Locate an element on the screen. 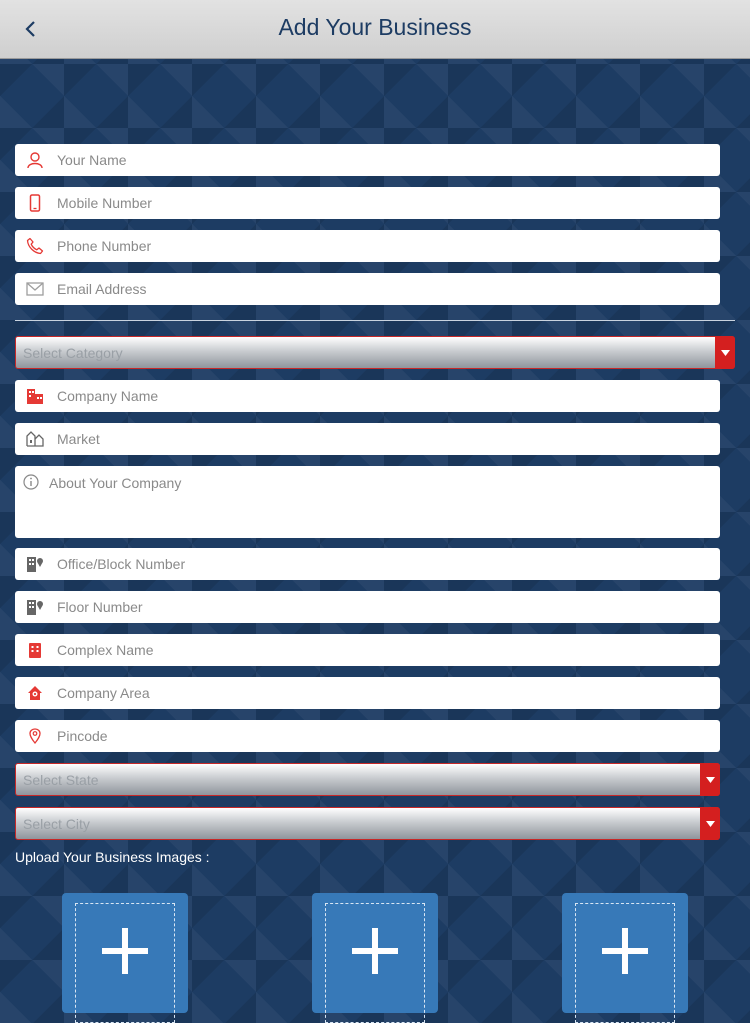 This screenshot has height=1023, width=750. section-divider is located at coordinates (375, 320).